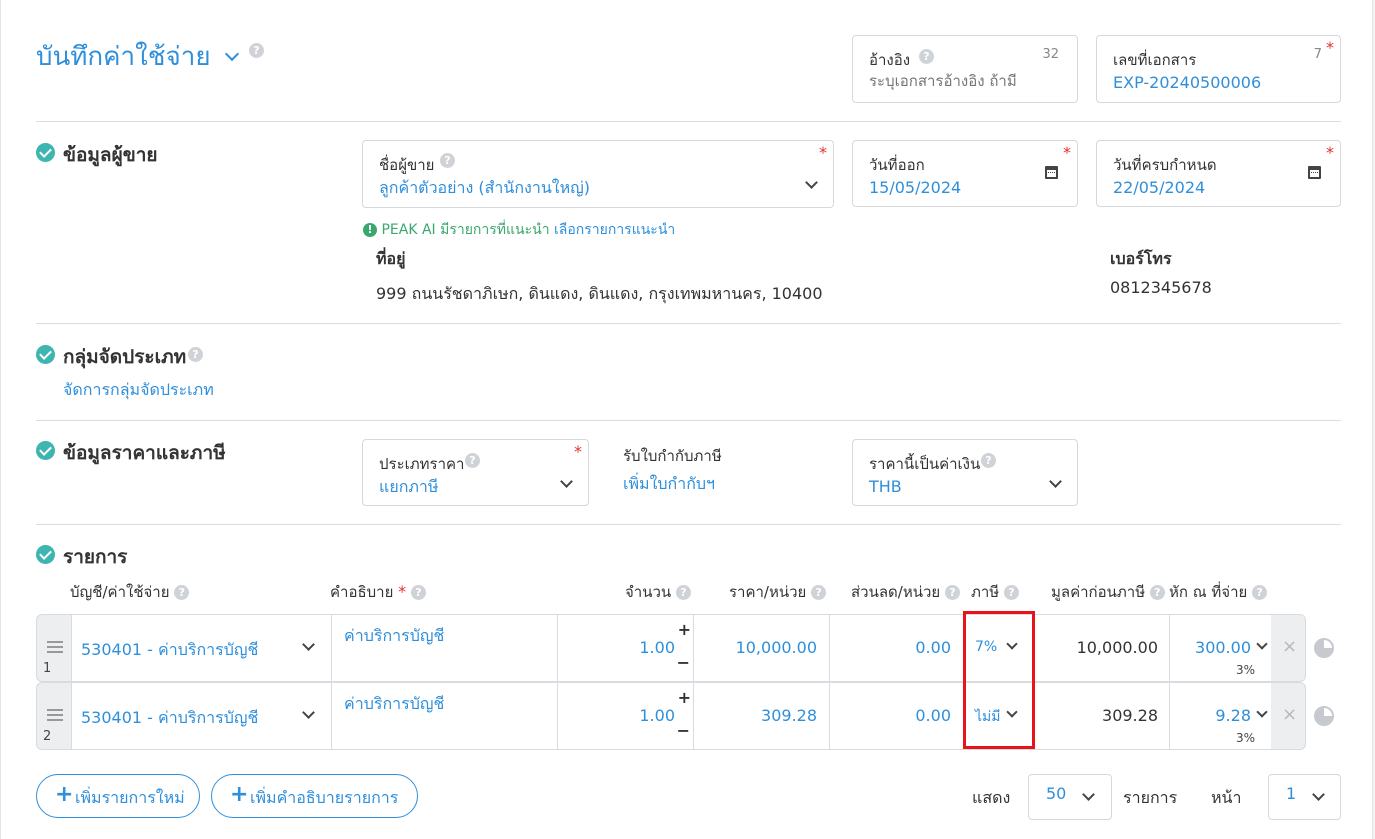 The image size is (1375, 839). Describe the element at coordinates (991, 797) in the screenshot. I see `show-label: แสดง` at that location.